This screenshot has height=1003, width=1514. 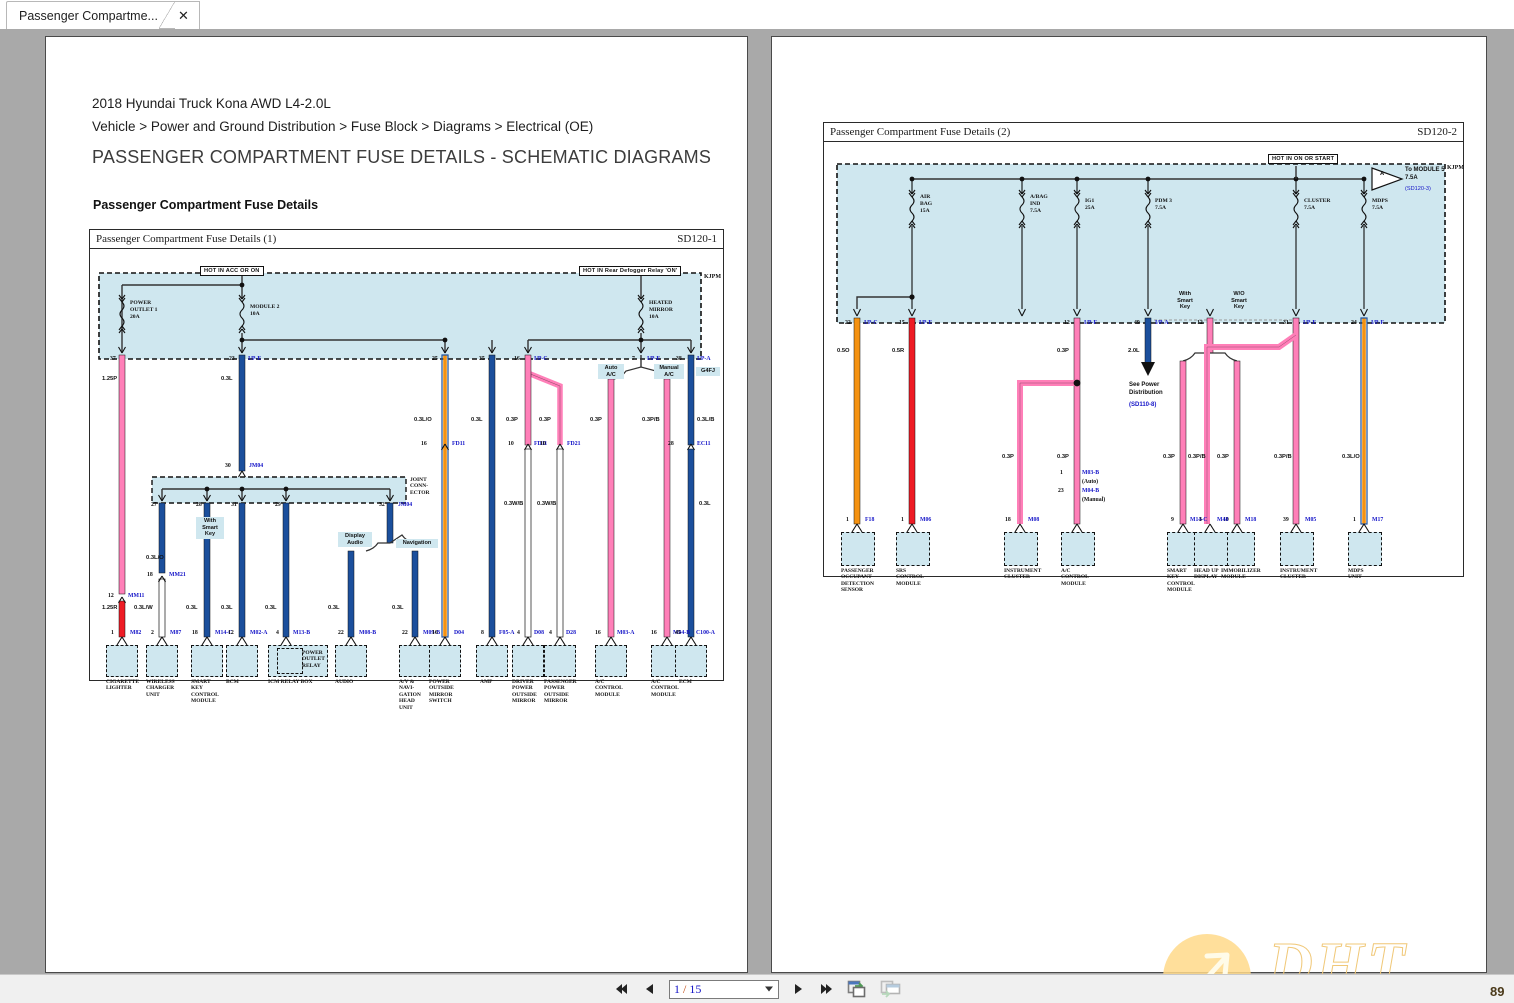 I want to click on component-box-passenger-mirror, so click(x=560, y=661).